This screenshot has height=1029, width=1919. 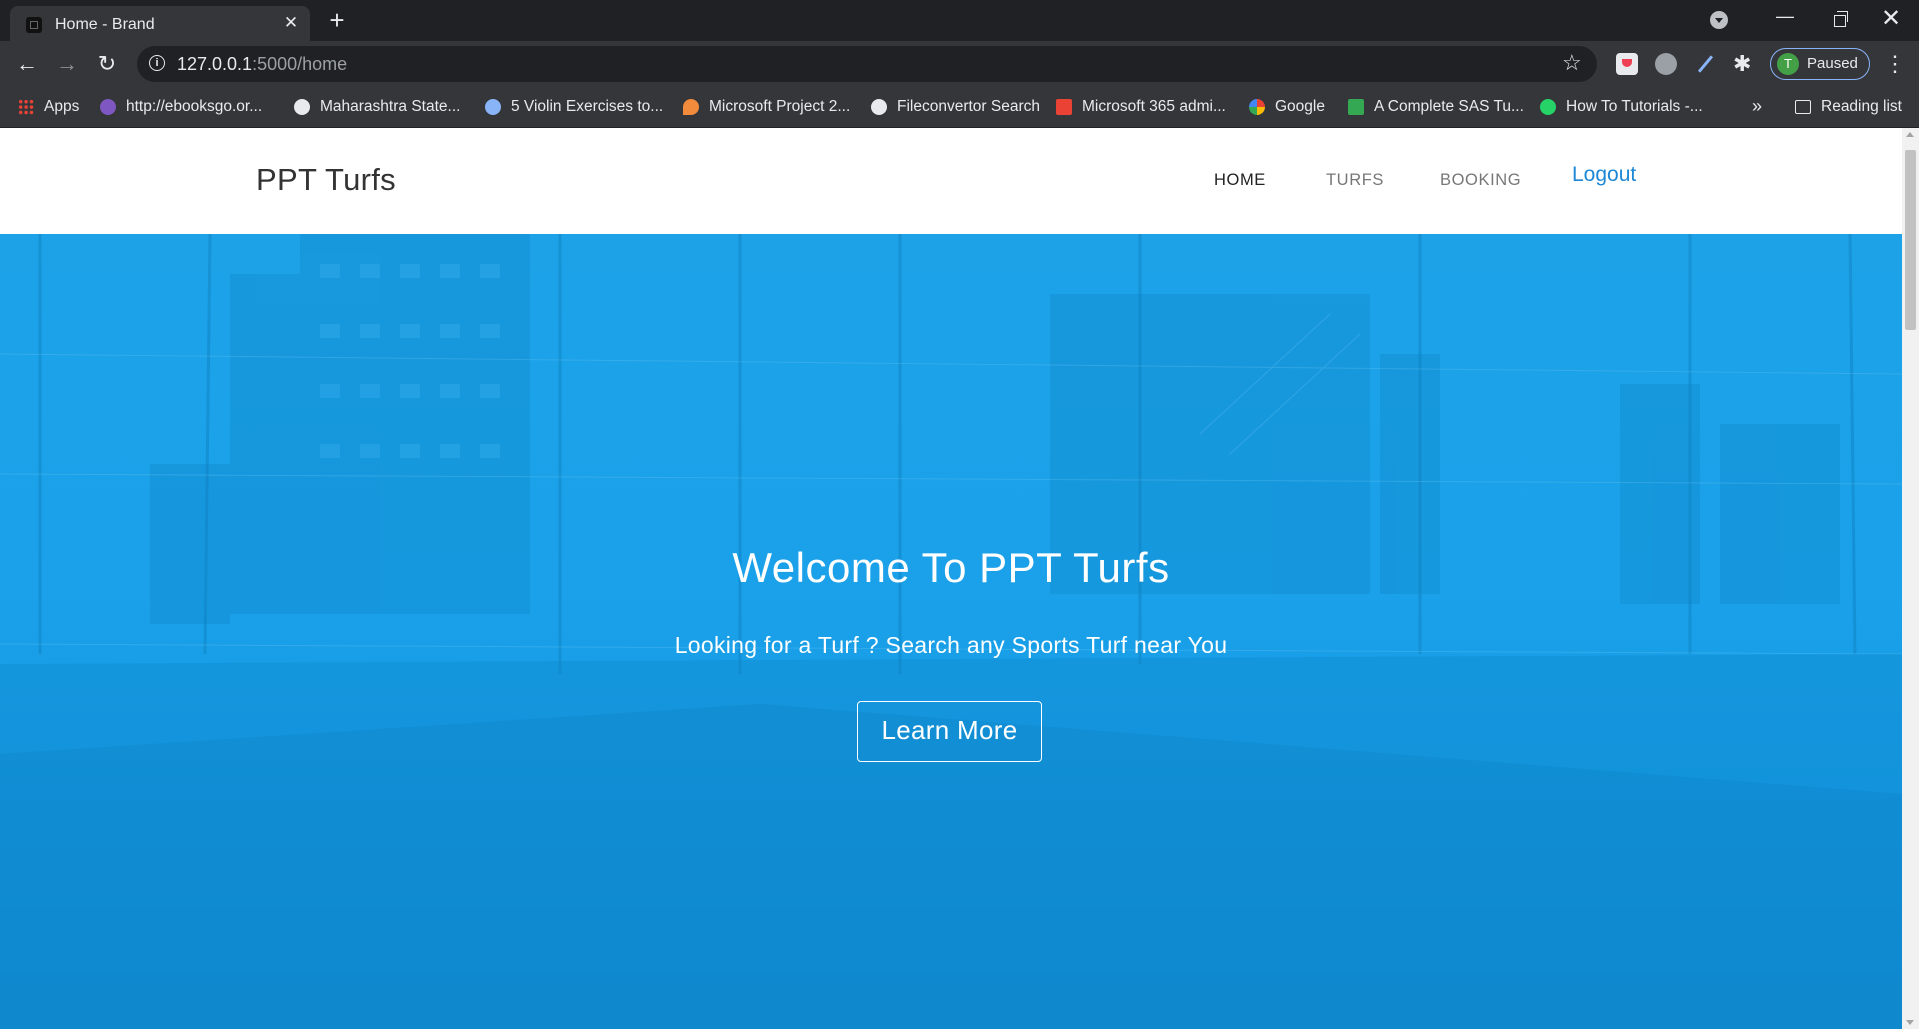 What do you see at coordinates (291, 23) in the screenshot?
I see `close-tab-icon: ✕` at bounding box center [291, 23].